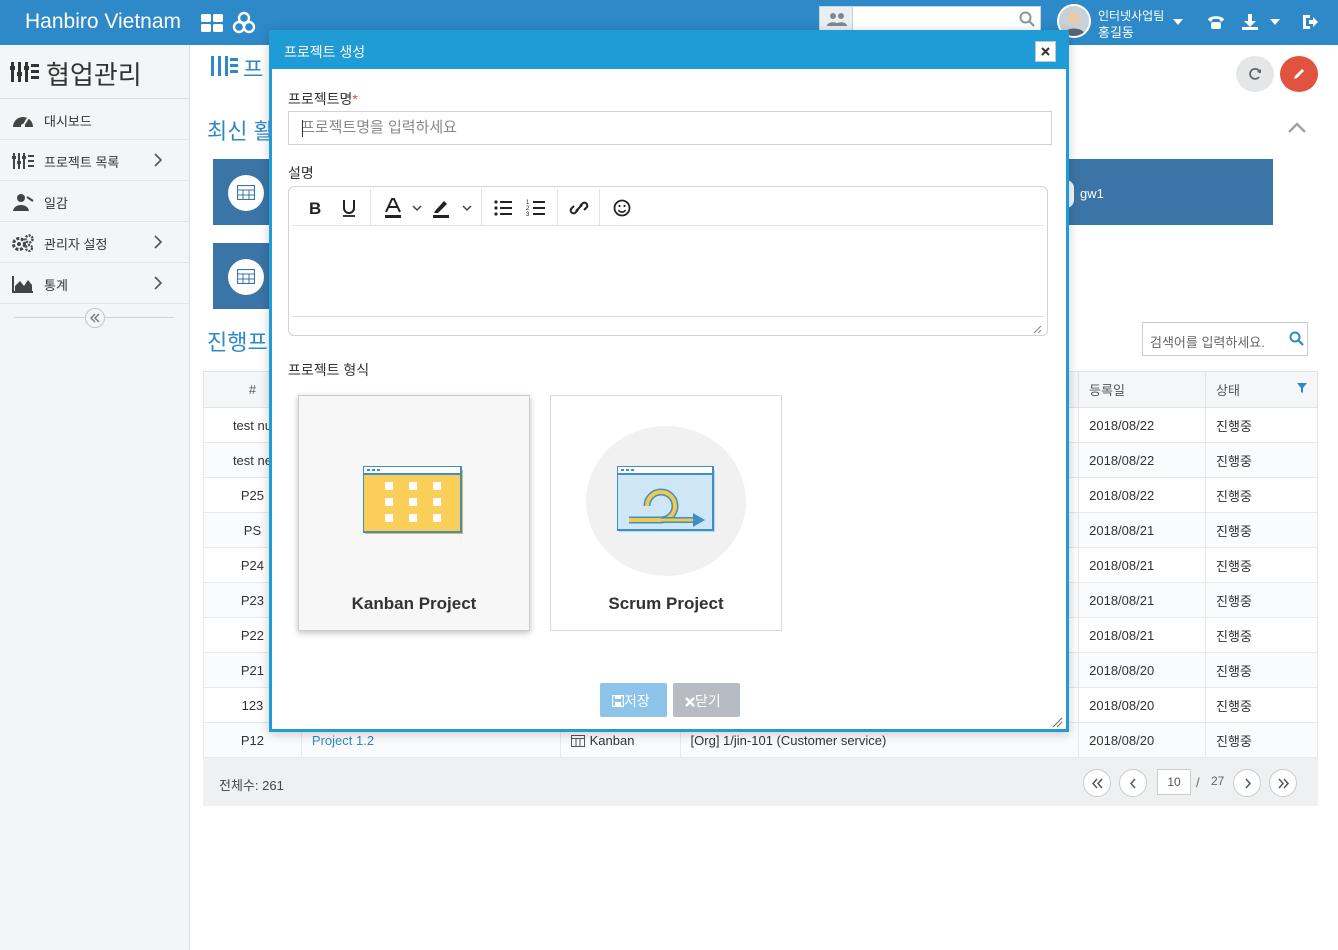  Describe the element at coordinates (1302, 388) in the screenshot. I see `filter-icon` at that location.